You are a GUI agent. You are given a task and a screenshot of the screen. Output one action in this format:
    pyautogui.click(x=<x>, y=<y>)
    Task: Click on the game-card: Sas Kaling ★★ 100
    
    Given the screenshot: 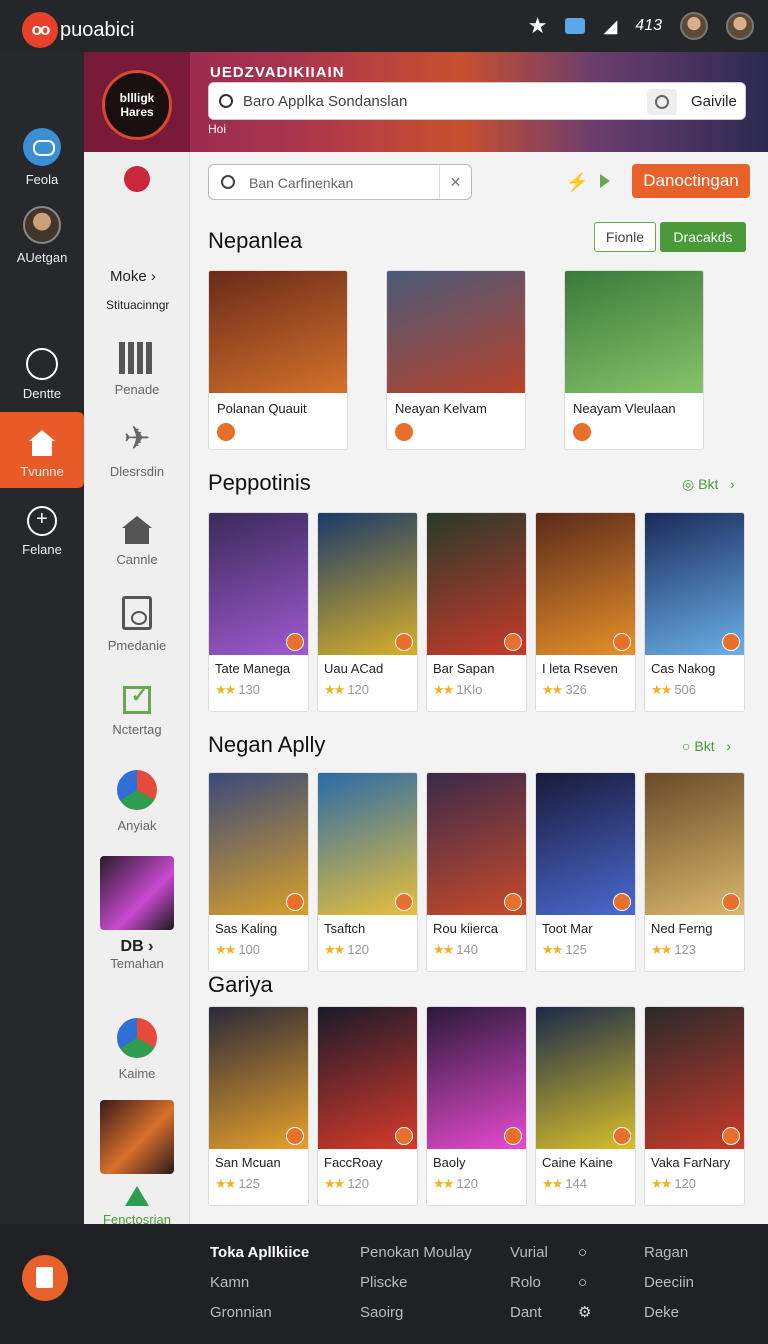 What is the action you would take?
    pyautogui.click(x=258, y=872)
    